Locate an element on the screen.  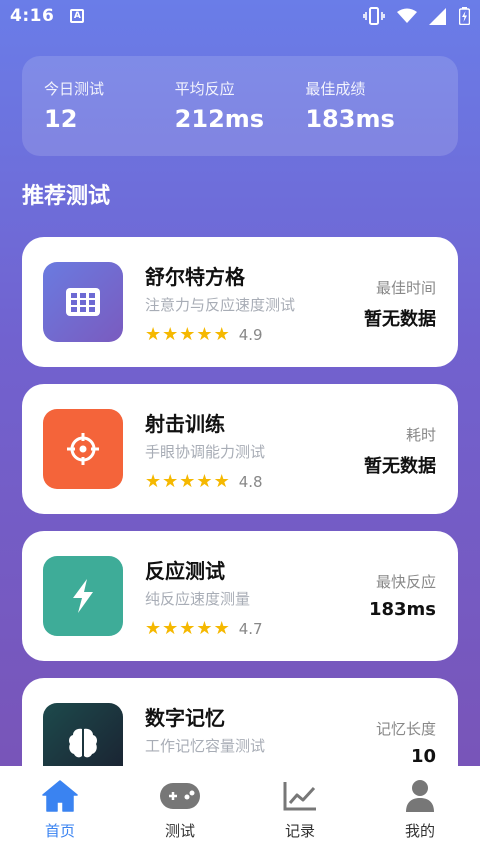
stat-average-reaction: 平均反应 212ms is located at coordinates (240, 106).